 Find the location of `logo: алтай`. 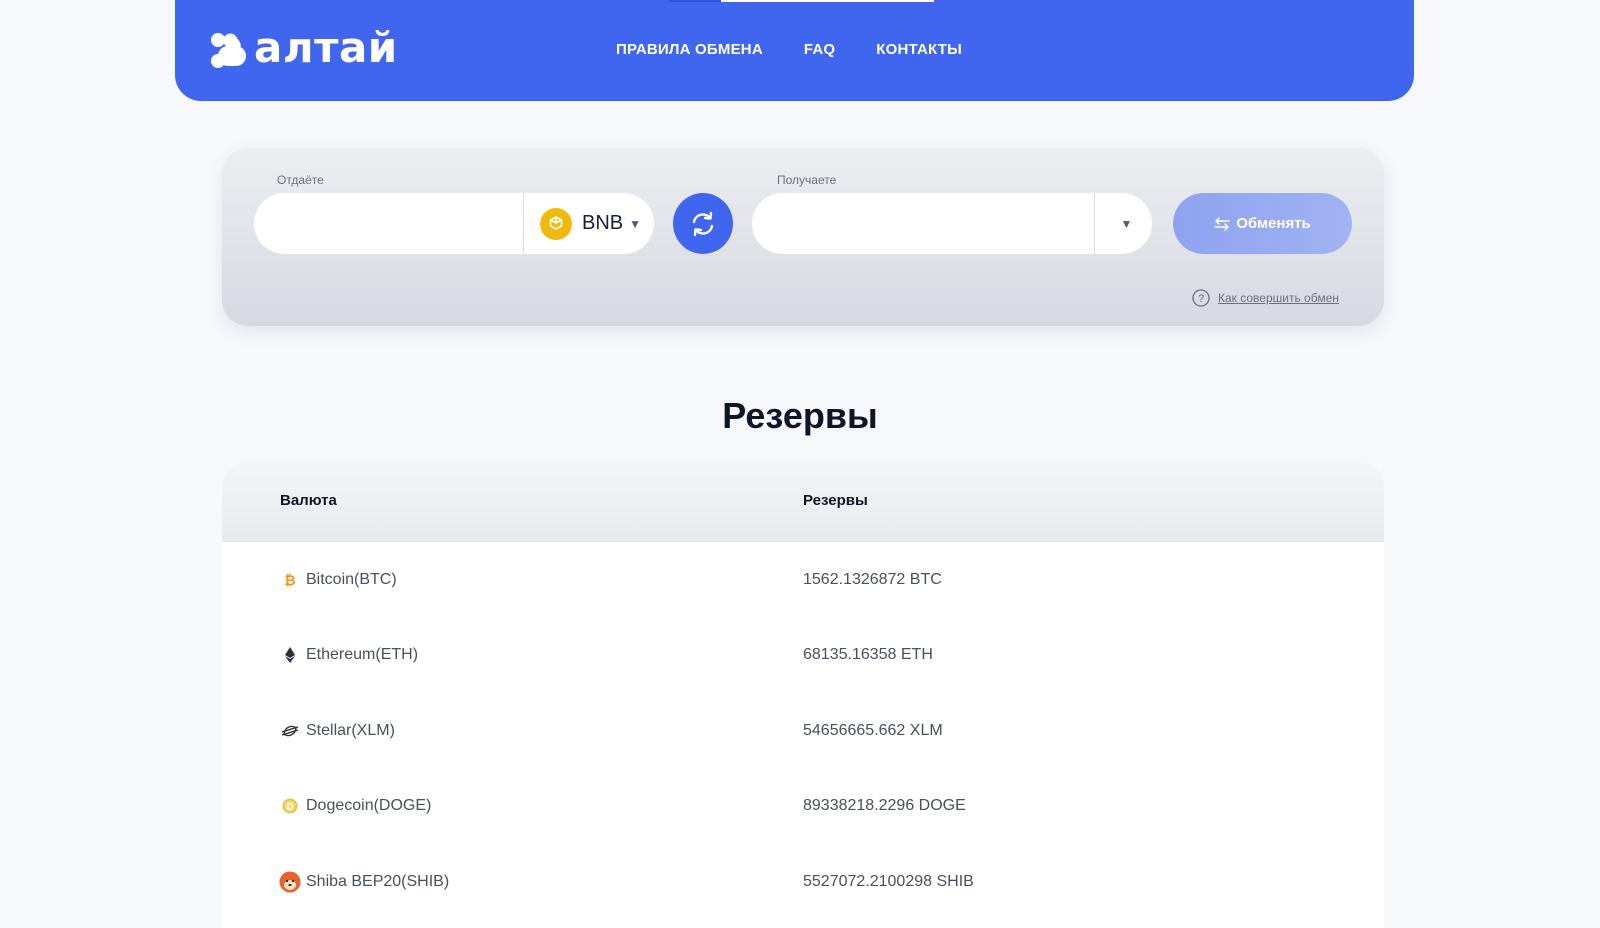

logo: алтай is located at coordinates (304, 47).